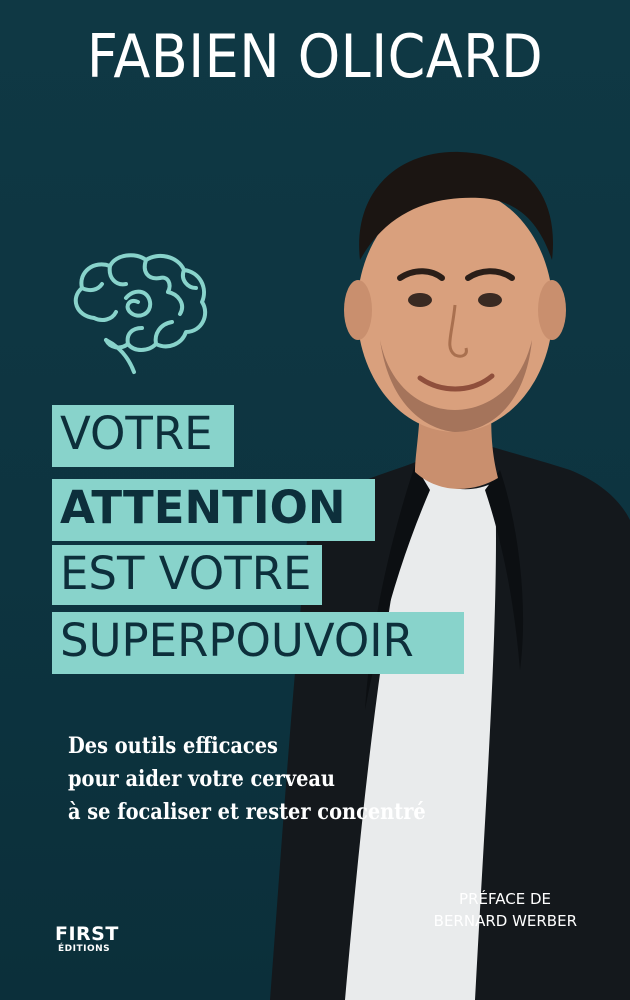 The height and width of the screenshot is (1000, 630). I want to click on preface-author: BERNARD WERBER, so click(505, 921).